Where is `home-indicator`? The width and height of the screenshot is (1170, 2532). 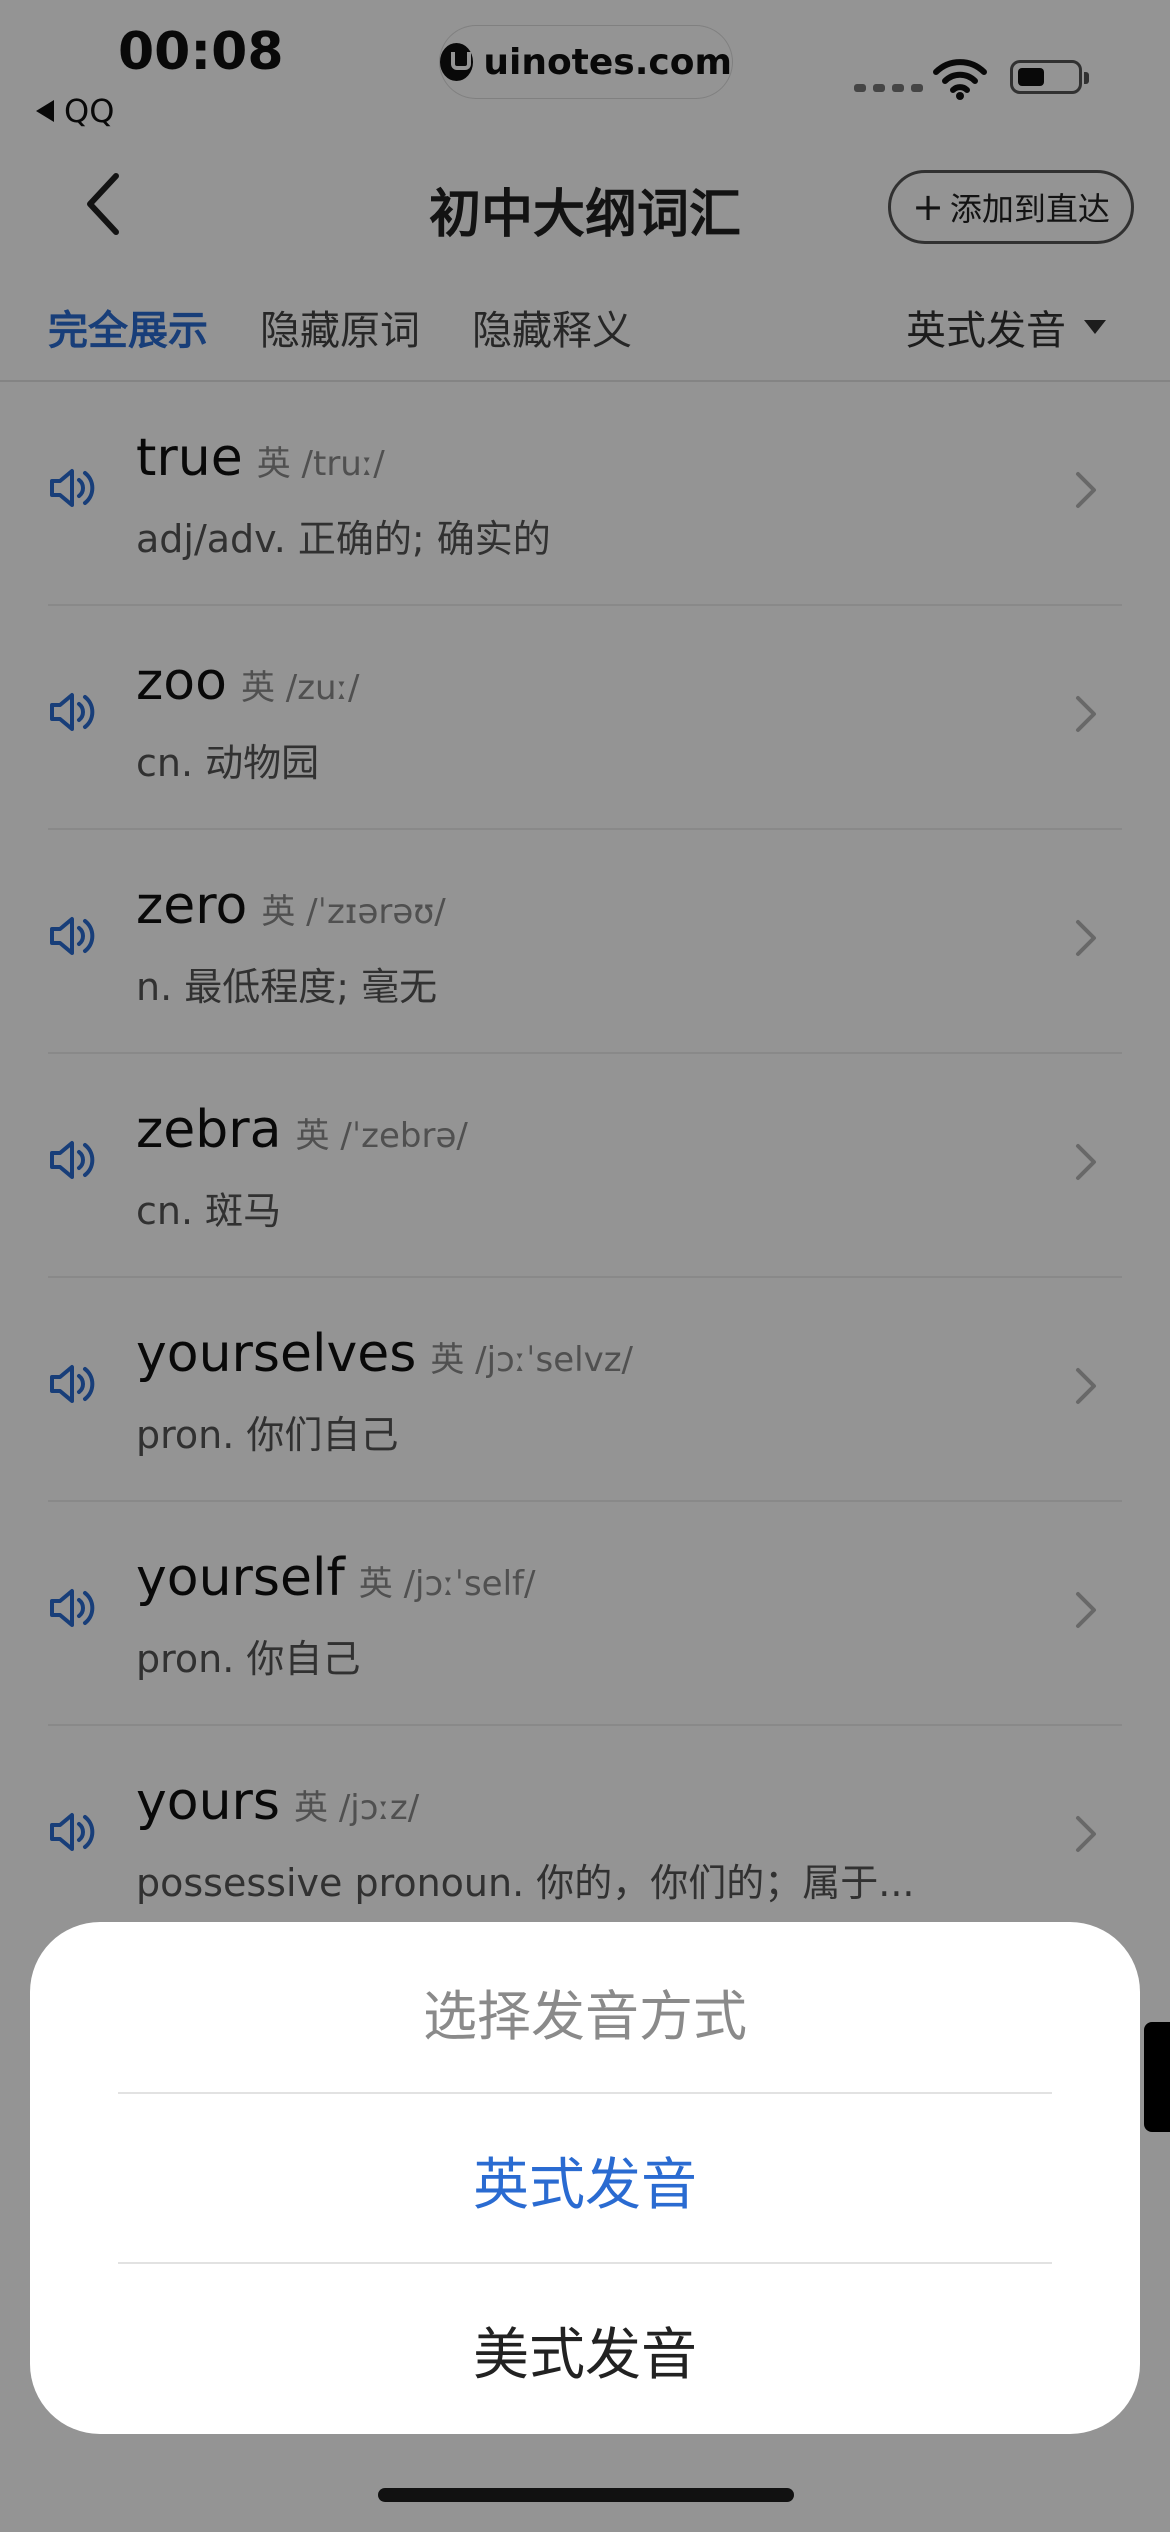
home-indicator is located at coordinates (586, 2495).